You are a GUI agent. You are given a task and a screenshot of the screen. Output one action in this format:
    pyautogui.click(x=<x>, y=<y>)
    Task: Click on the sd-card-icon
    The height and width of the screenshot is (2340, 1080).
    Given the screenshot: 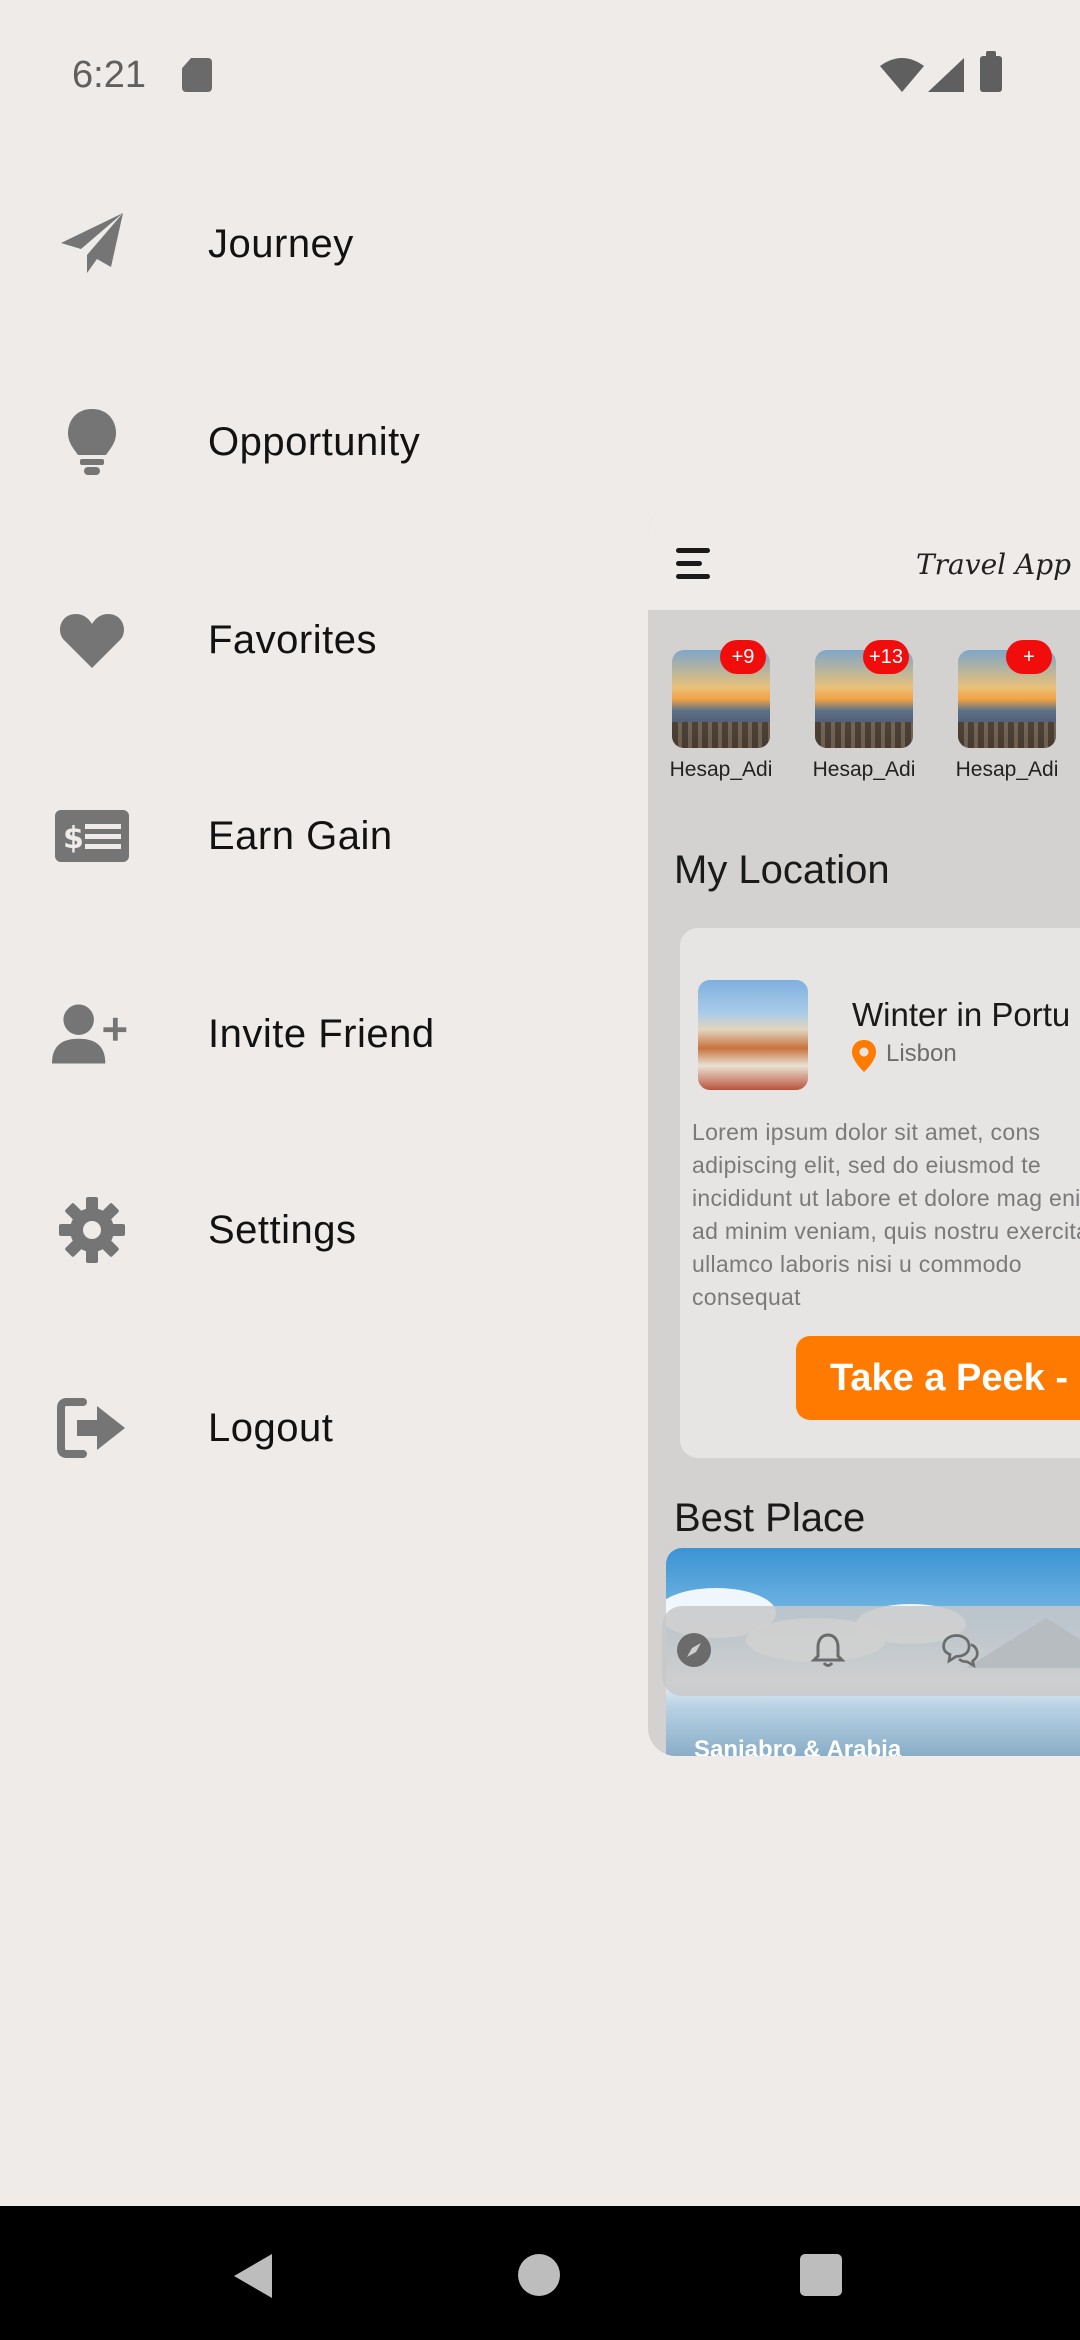 What is the action you would take?
    pyautogui.click(x=197, y=75)
    